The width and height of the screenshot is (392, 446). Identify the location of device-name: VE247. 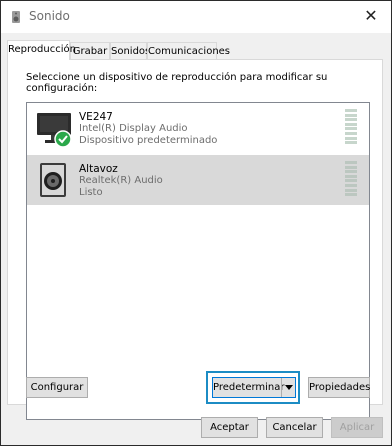
(96, 117).